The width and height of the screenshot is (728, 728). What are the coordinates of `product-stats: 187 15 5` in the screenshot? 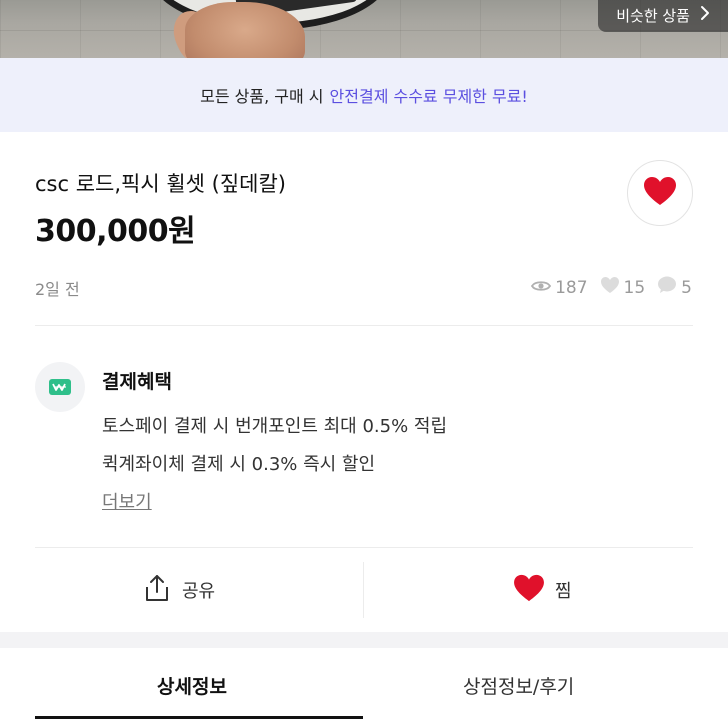 It's located at (611, 287).